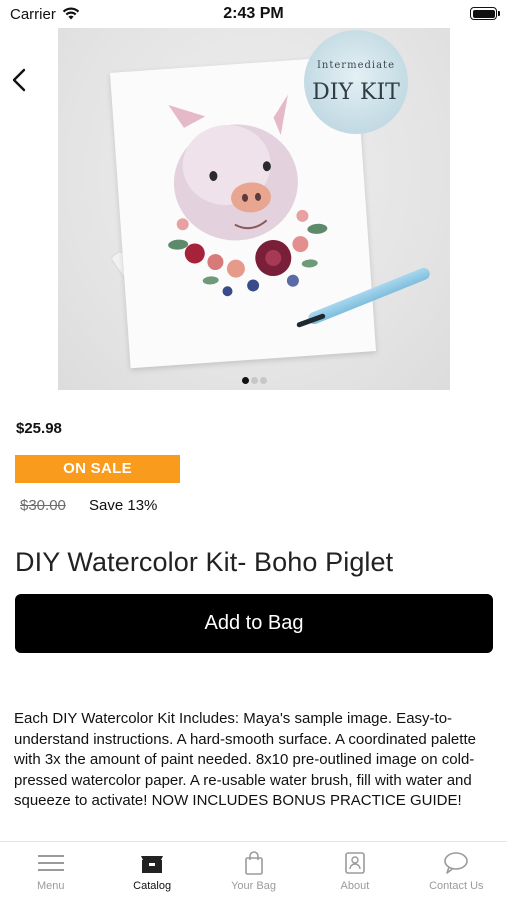 This screenshot has width=507, height=900. I want to click on tab-catalog: Catalog, so click(151, 871).